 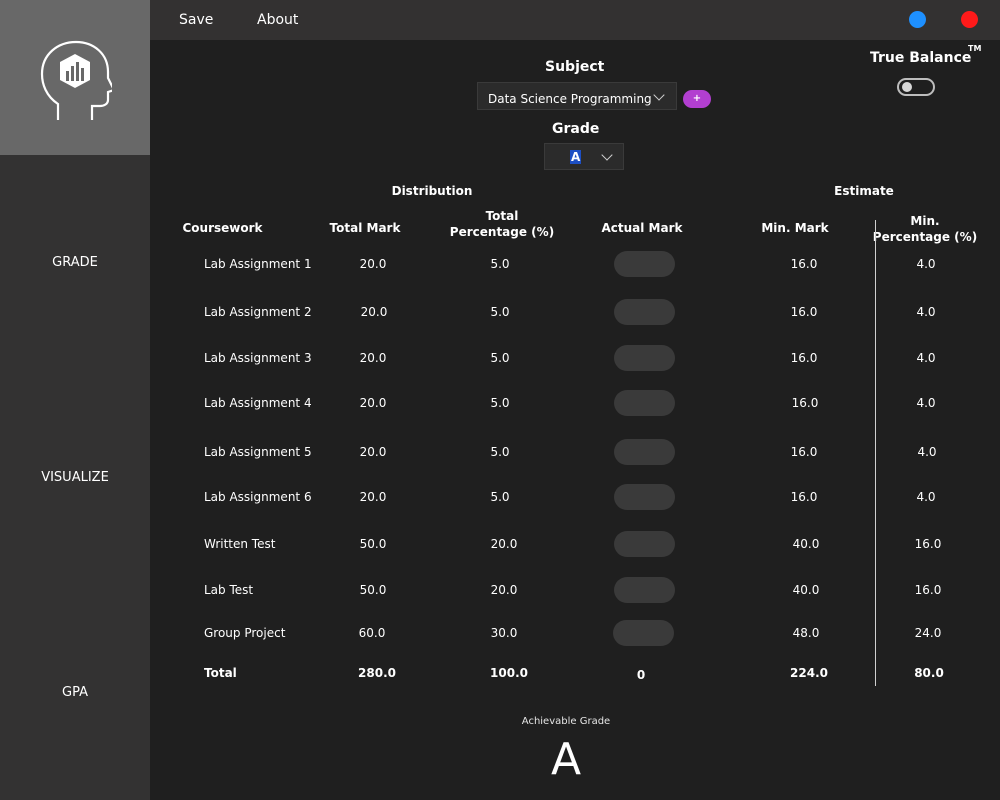 I want to click on add-subject-button: +, so click(x=697, y=99).